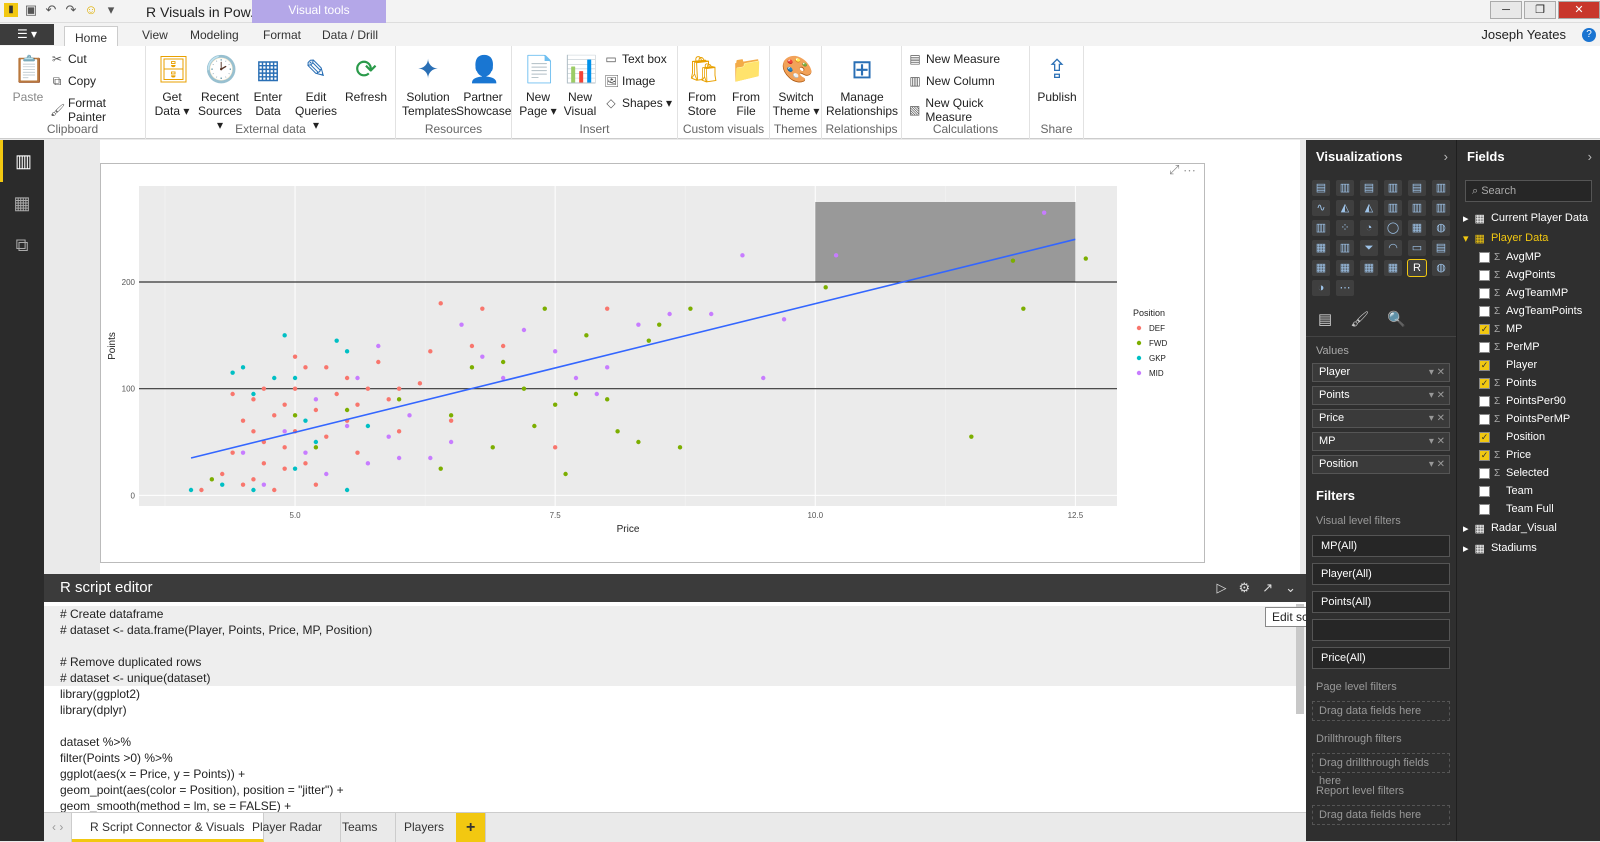 The height and width of the screenshot is (842, 1600). What do you see at coordinates (1528, 257) in the screenshot?
I see `field-item: Σ AvgMP` at bounding box center [1528, 257].